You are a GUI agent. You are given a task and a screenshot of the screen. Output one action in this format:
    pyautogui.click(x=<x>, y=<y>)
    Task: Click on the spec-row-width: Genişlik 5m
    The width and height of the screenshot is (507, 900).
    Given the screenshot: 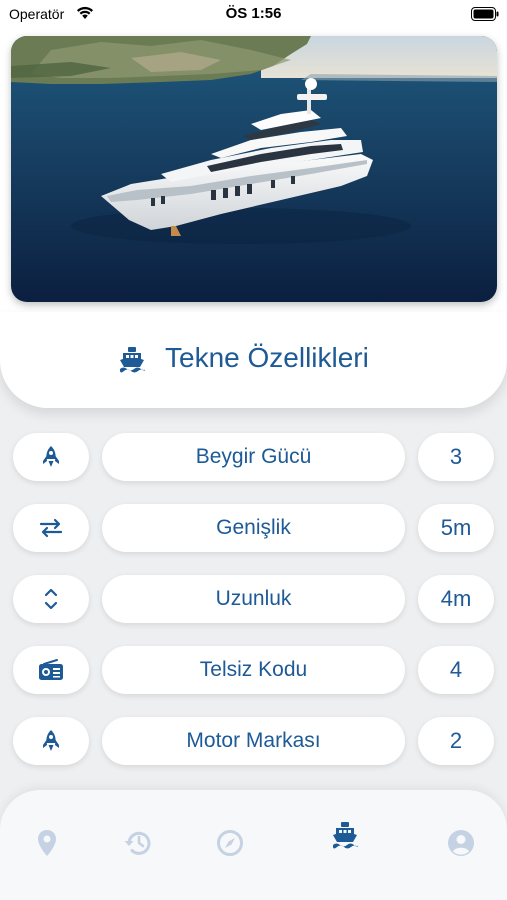 What is the action you would take?
    pyautogui.click(x=253, y=528)
    